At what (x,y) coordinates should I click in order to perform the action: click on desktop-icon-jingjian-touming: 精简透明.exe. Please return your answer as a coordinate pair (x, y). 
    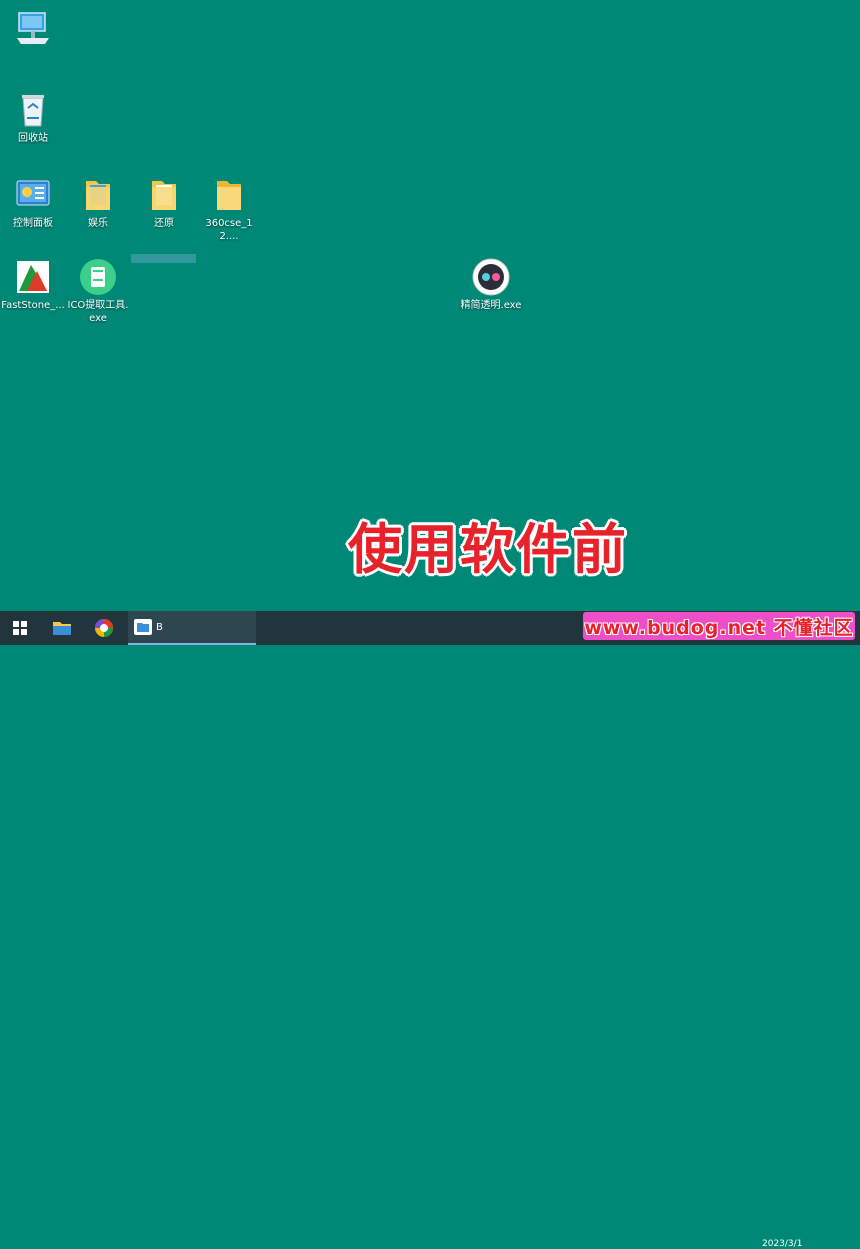
    Looking at the image, I should click on (491, 284).